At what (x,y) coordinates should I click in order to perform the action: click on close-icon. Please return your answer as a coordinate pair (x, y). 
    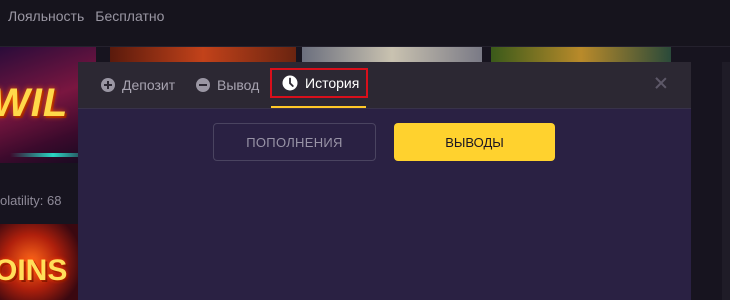
    Looking at the image, I should click on (661, 83).